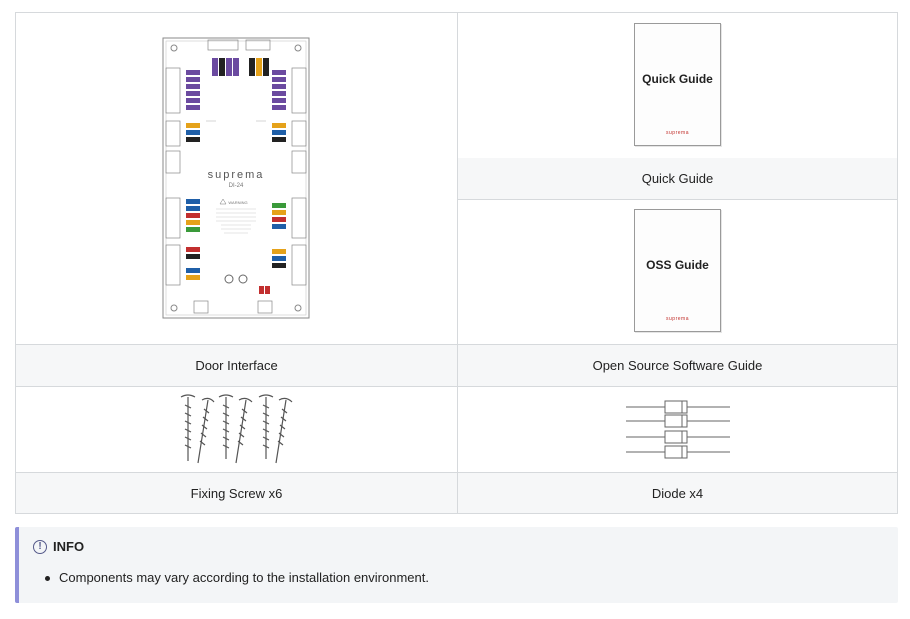  Describe the element at coordinates (677, 178) in the screenshot. I see `quick-guide-caption: Quick Guide` at that location.